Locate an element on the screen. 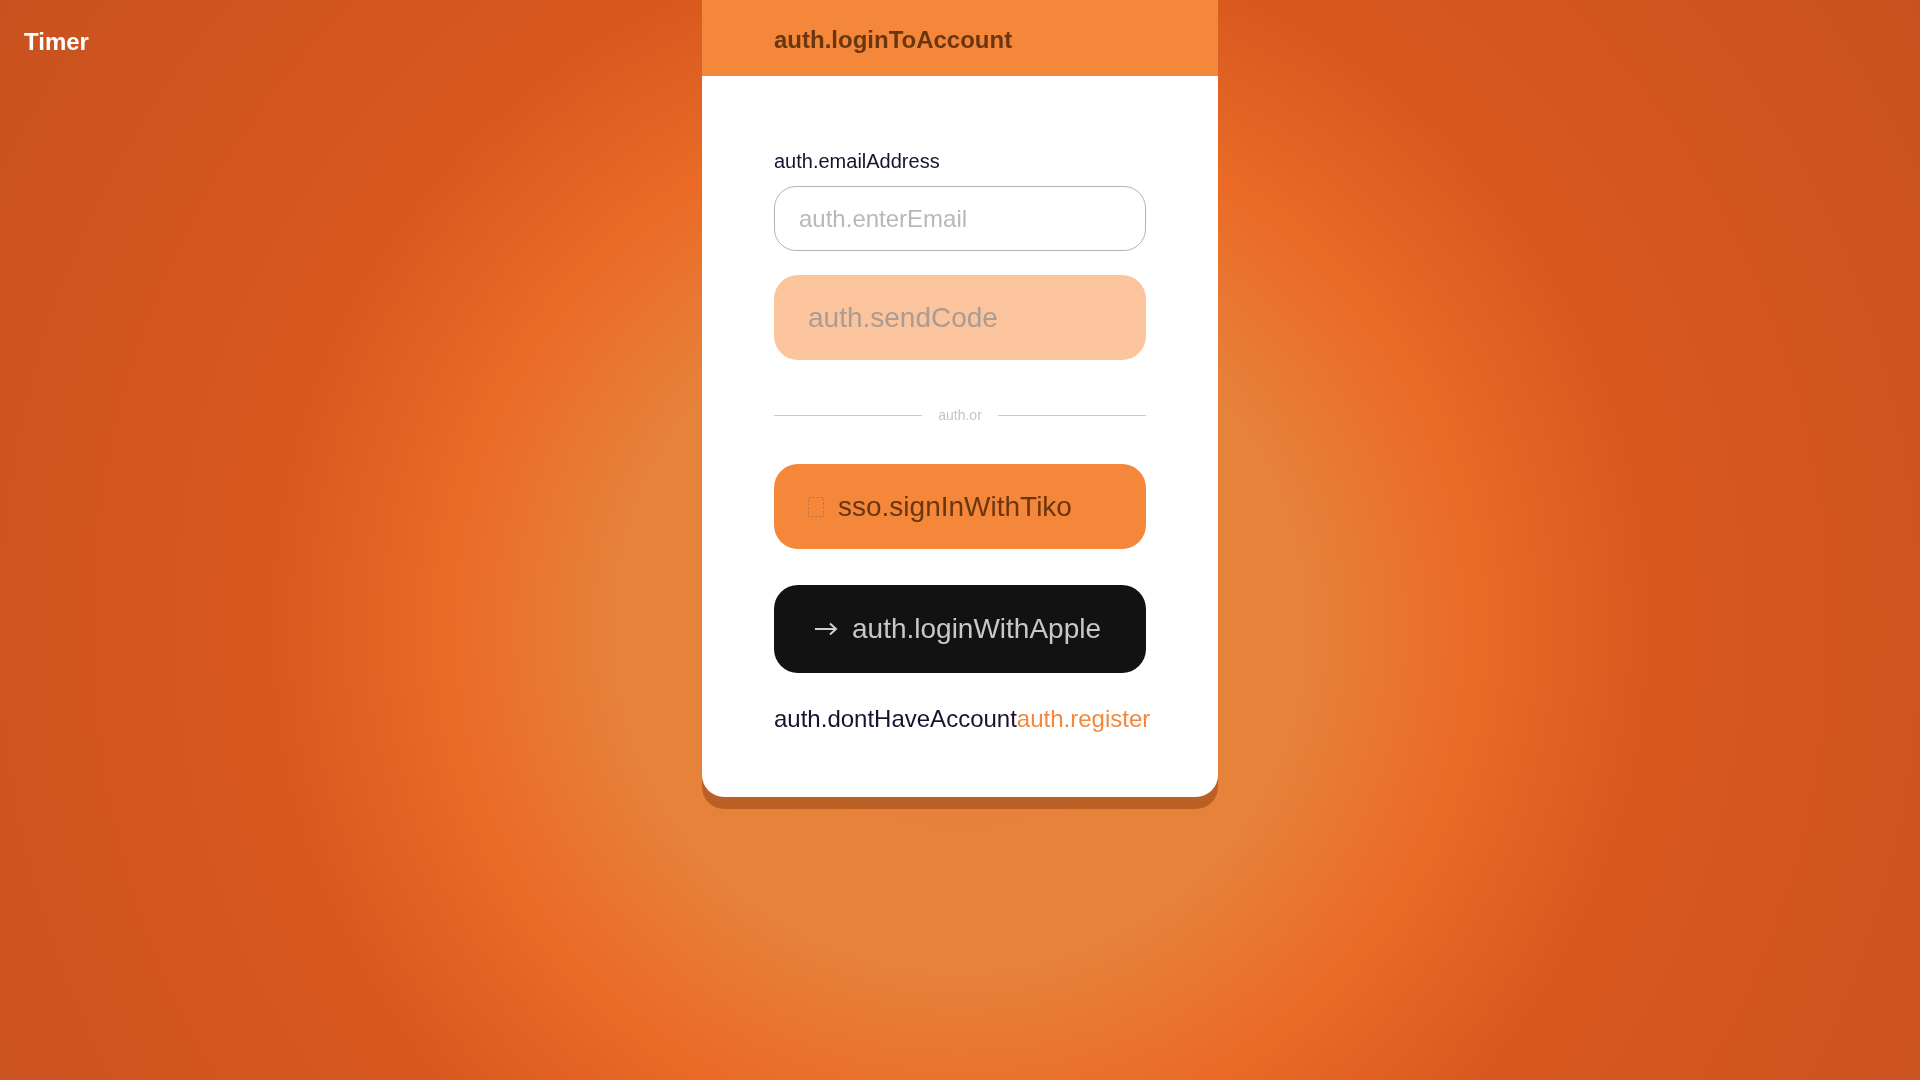  register-link: auth.register is located at coordinates (1083, 718).